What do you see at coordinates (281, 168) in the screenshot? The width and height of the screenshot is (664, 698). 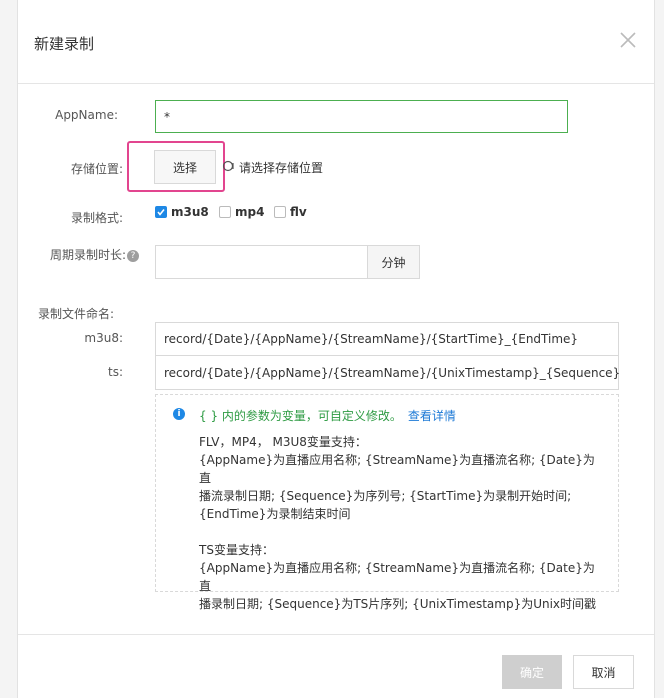 I see `storage-hint: 请选择存储位置` at bounding box center [281, 168].